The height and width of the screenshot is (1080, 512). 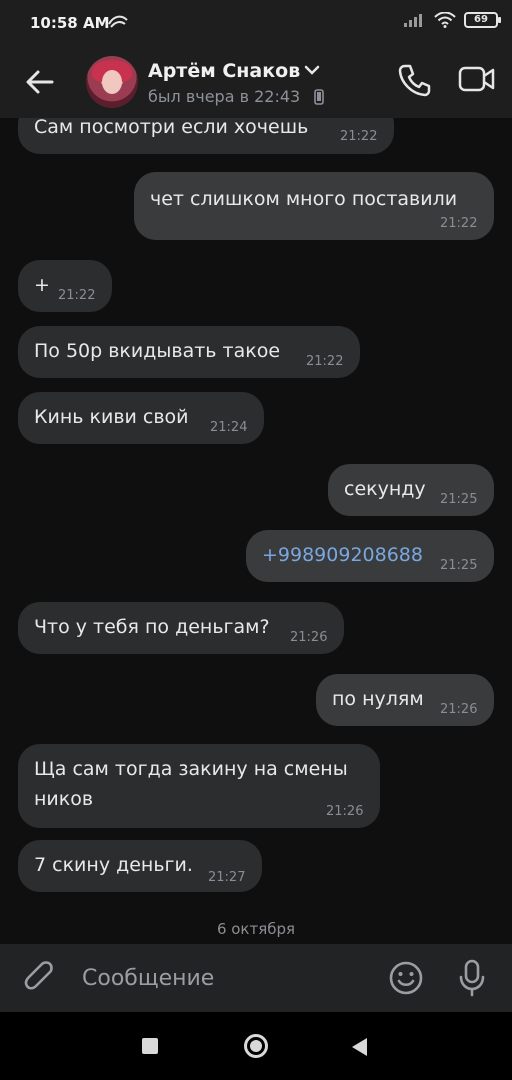 I want to click on phone-number-link: +998909208688, so click(x=342, y=555).